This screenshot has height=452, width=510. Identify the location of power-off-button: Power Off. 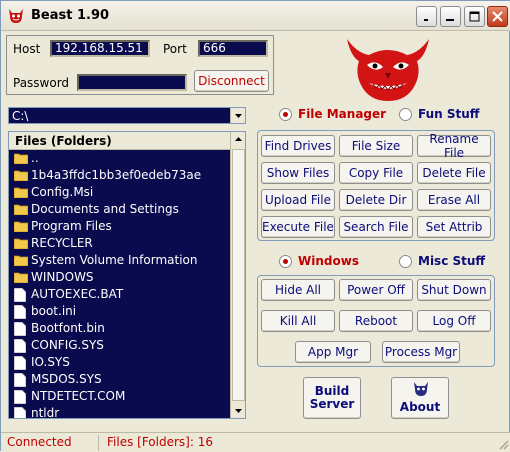
(376, 290).